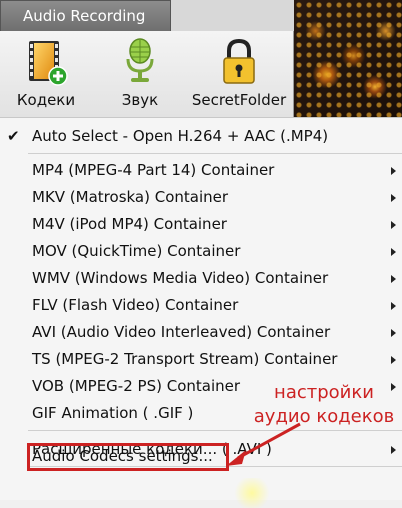 The image size is (402, 508). I want to click on menu-item-label: GIF Animation ( .GIF ), so click(113, 413).